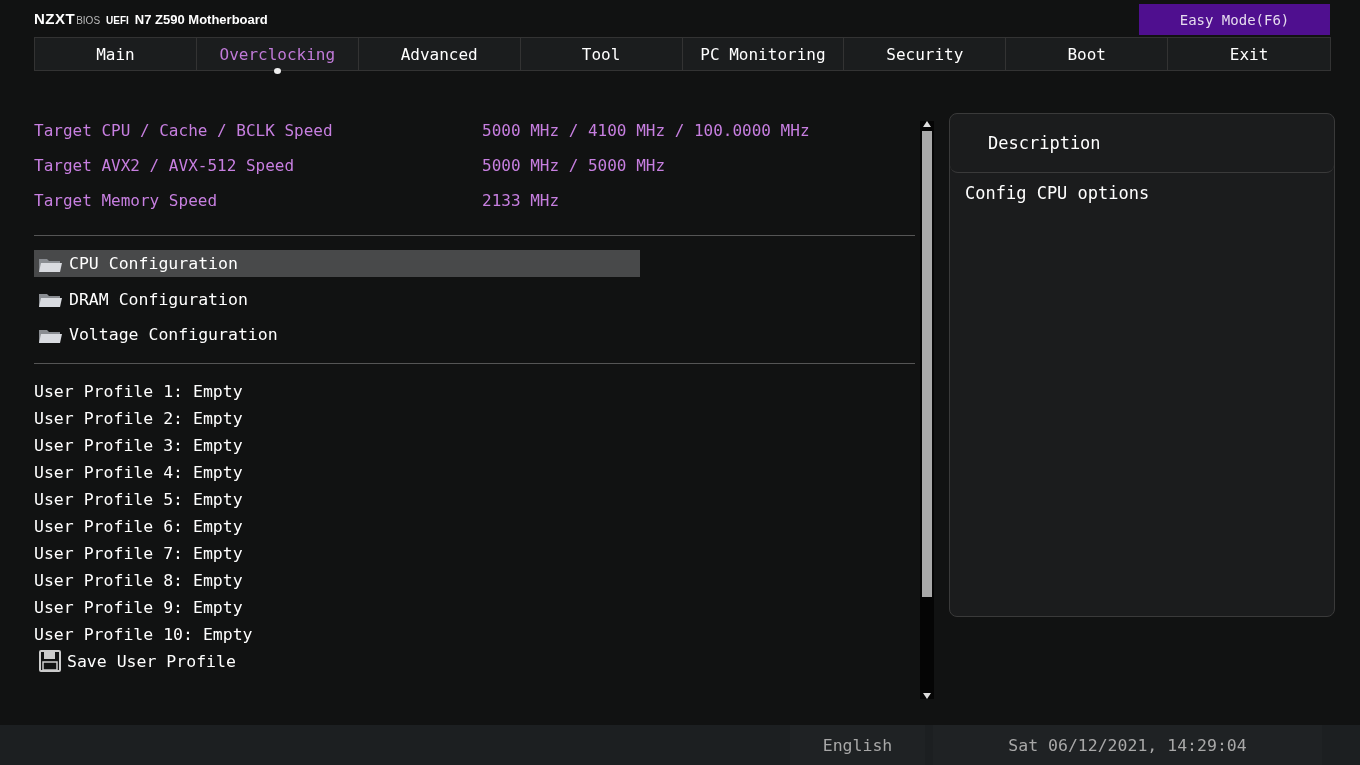  Describe the element at coordinates (601, 54) in the screenshot. I see `tab: Tool` at that location.